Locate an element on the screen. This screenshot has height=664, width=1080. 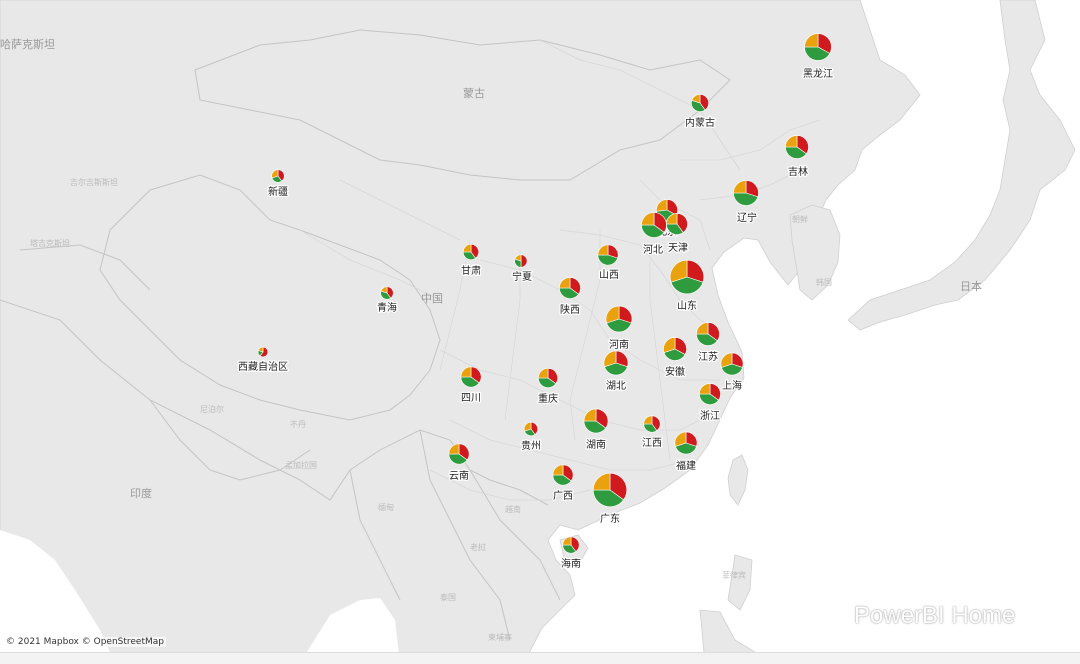
country-label-cambodia: 柬埔寨 is located at coordinates (500, 637).